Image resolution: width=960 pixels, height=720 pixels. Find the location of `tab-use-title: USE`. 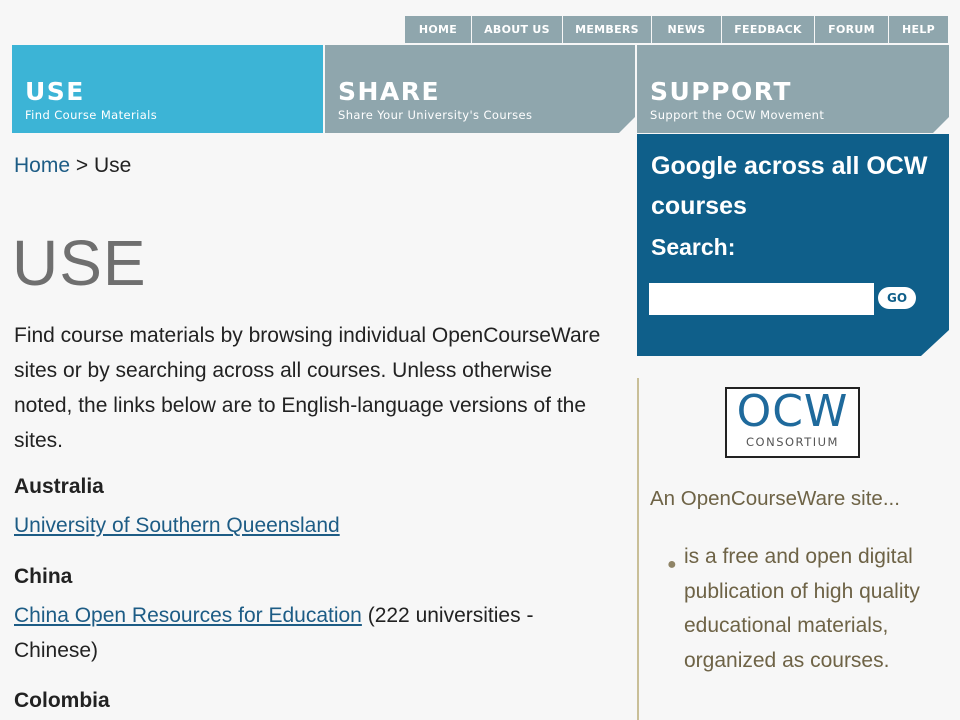

tab-use-title: USE is located at coordinates (55, 91).